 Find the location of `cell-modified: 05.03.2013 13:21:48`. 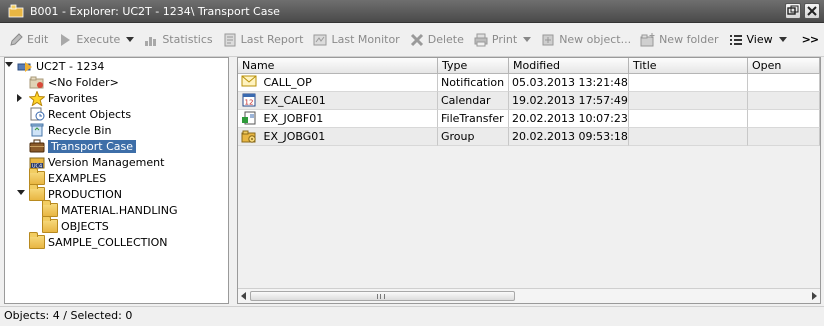

cell-modified: 05.03.2013 13:21:48 is located at coordinates (569, 83).